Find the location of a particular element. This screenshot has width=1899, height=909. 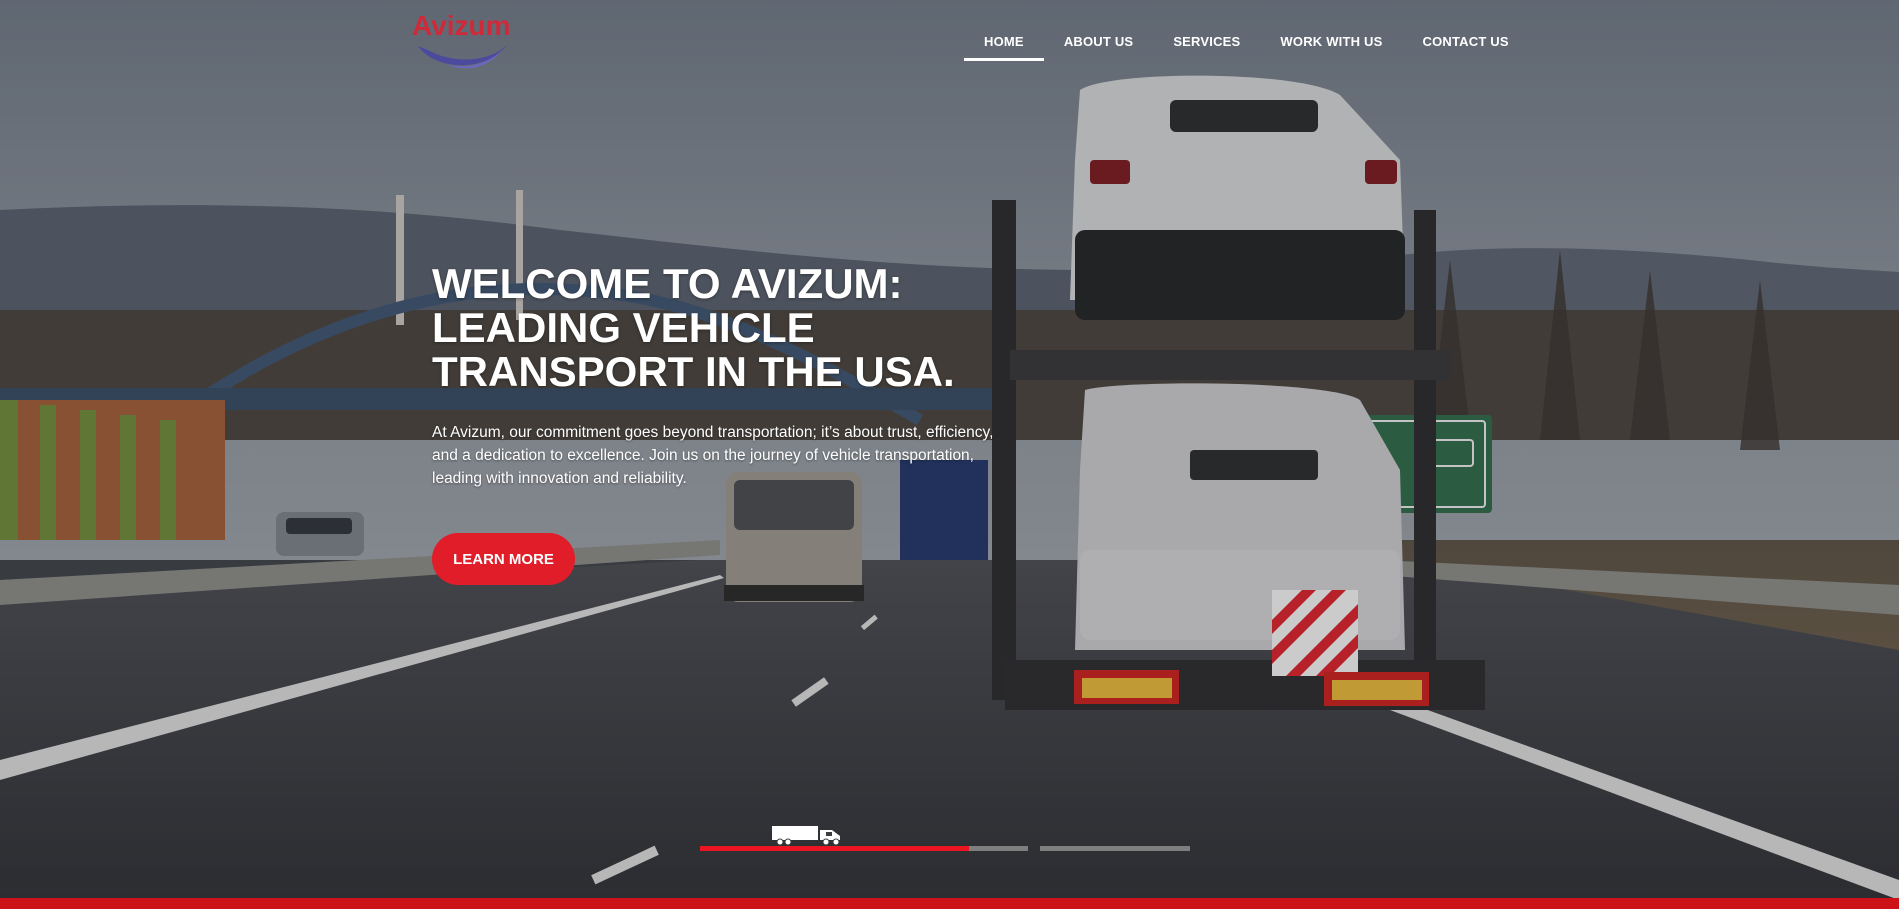

nav-item-home: HOME is located at coordinates (1004, 44).